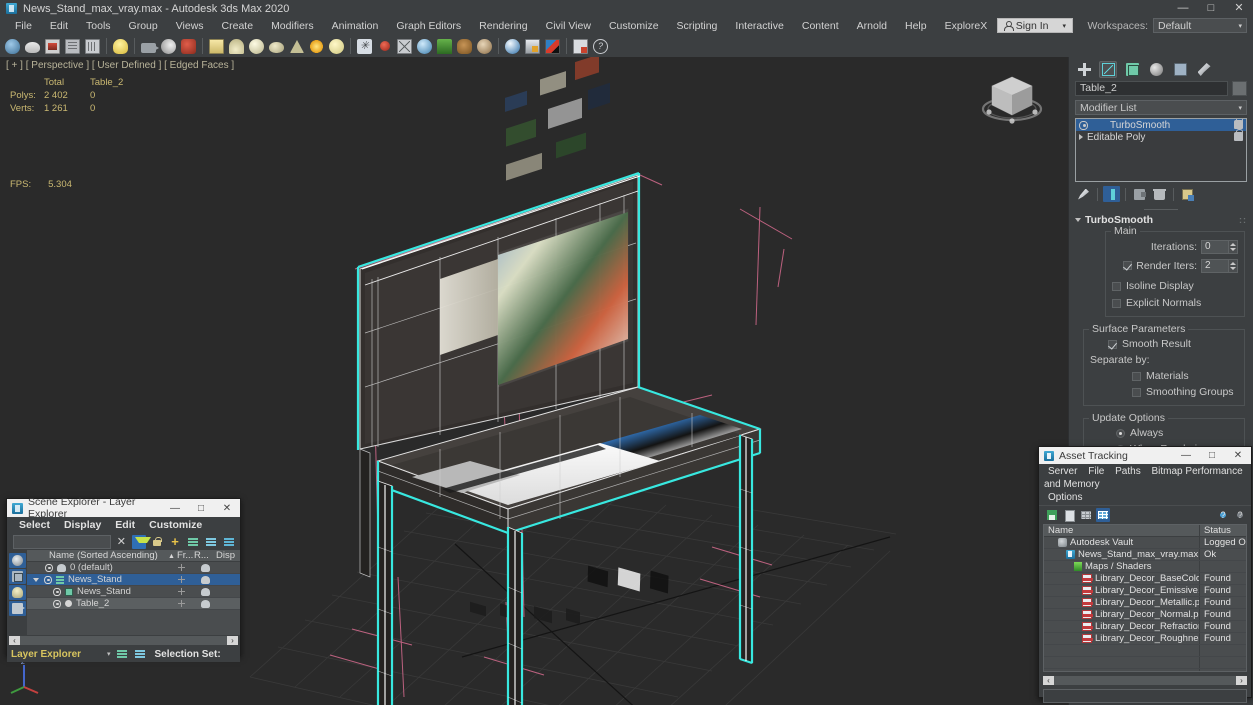 The width and height of the screenshot is (1253, 705). Describe the element at coordinates (1164, 344) in the screenshot. I see `smooth-result-row: Smooth Result` at that location.